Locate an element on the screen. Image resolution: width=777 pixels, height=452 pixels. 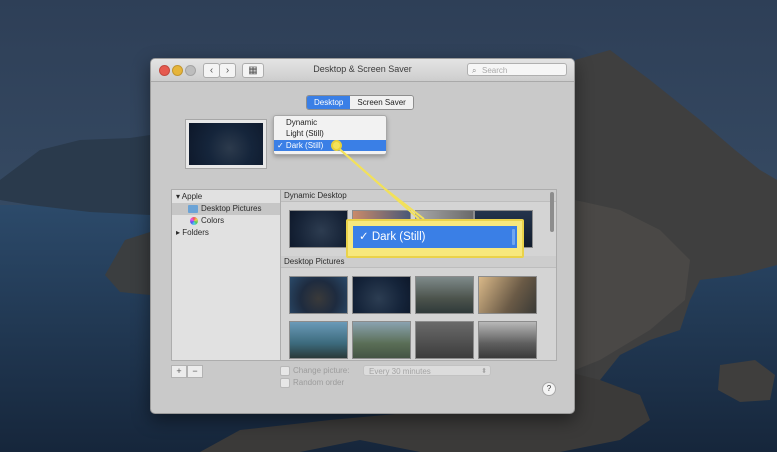
callout-anchor-dot is located at coordinates (336, 145).